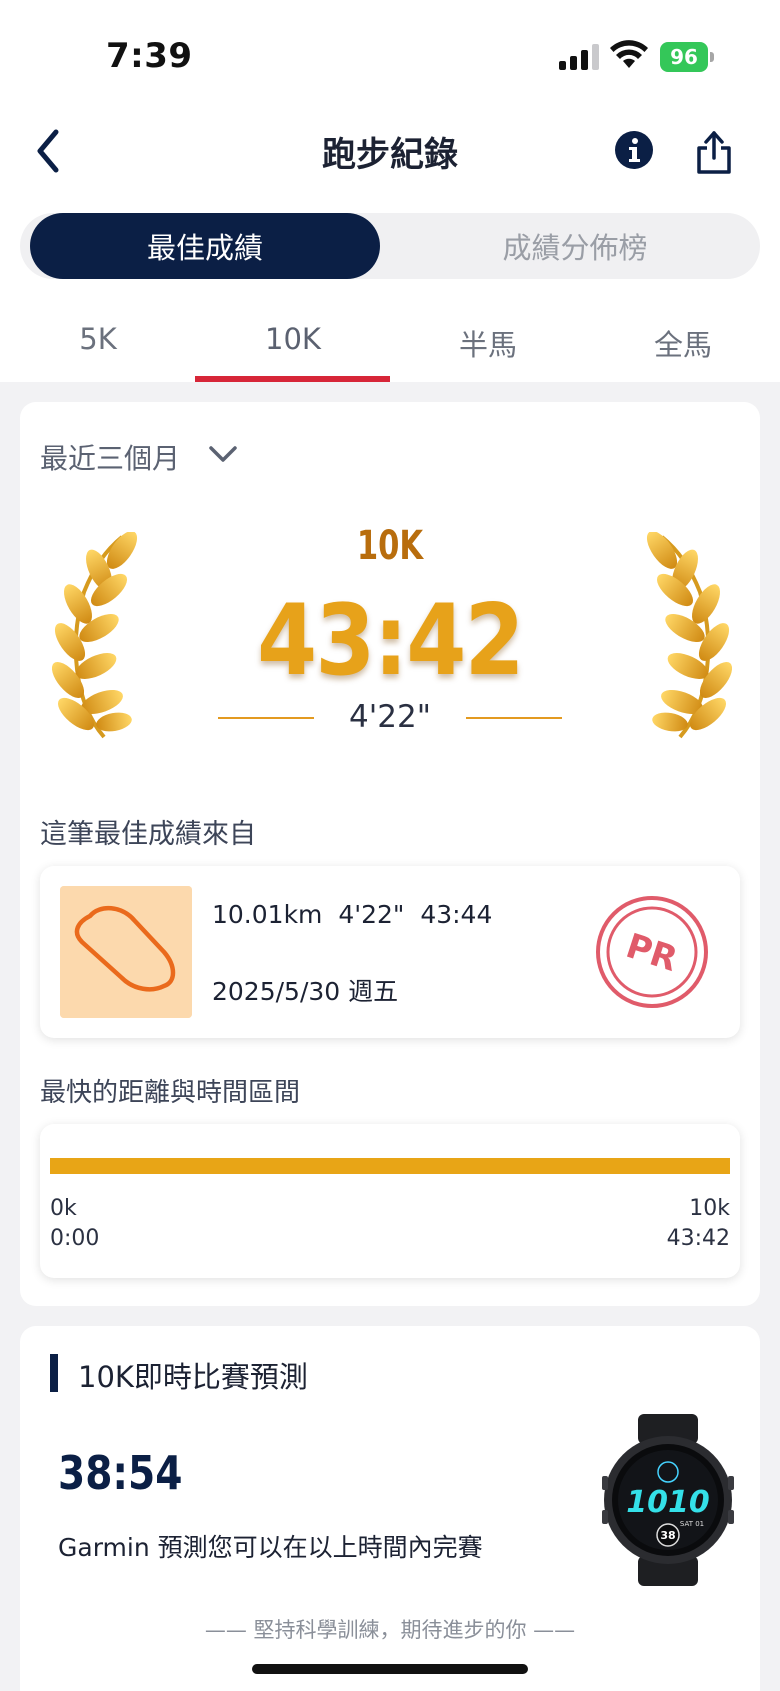 This screenshot has width=780, height=1691. What do you see at coordinates (120, 1473) in the screenshot?
I see `prediction-time: 38:54` at bounding box center [120, 1473].